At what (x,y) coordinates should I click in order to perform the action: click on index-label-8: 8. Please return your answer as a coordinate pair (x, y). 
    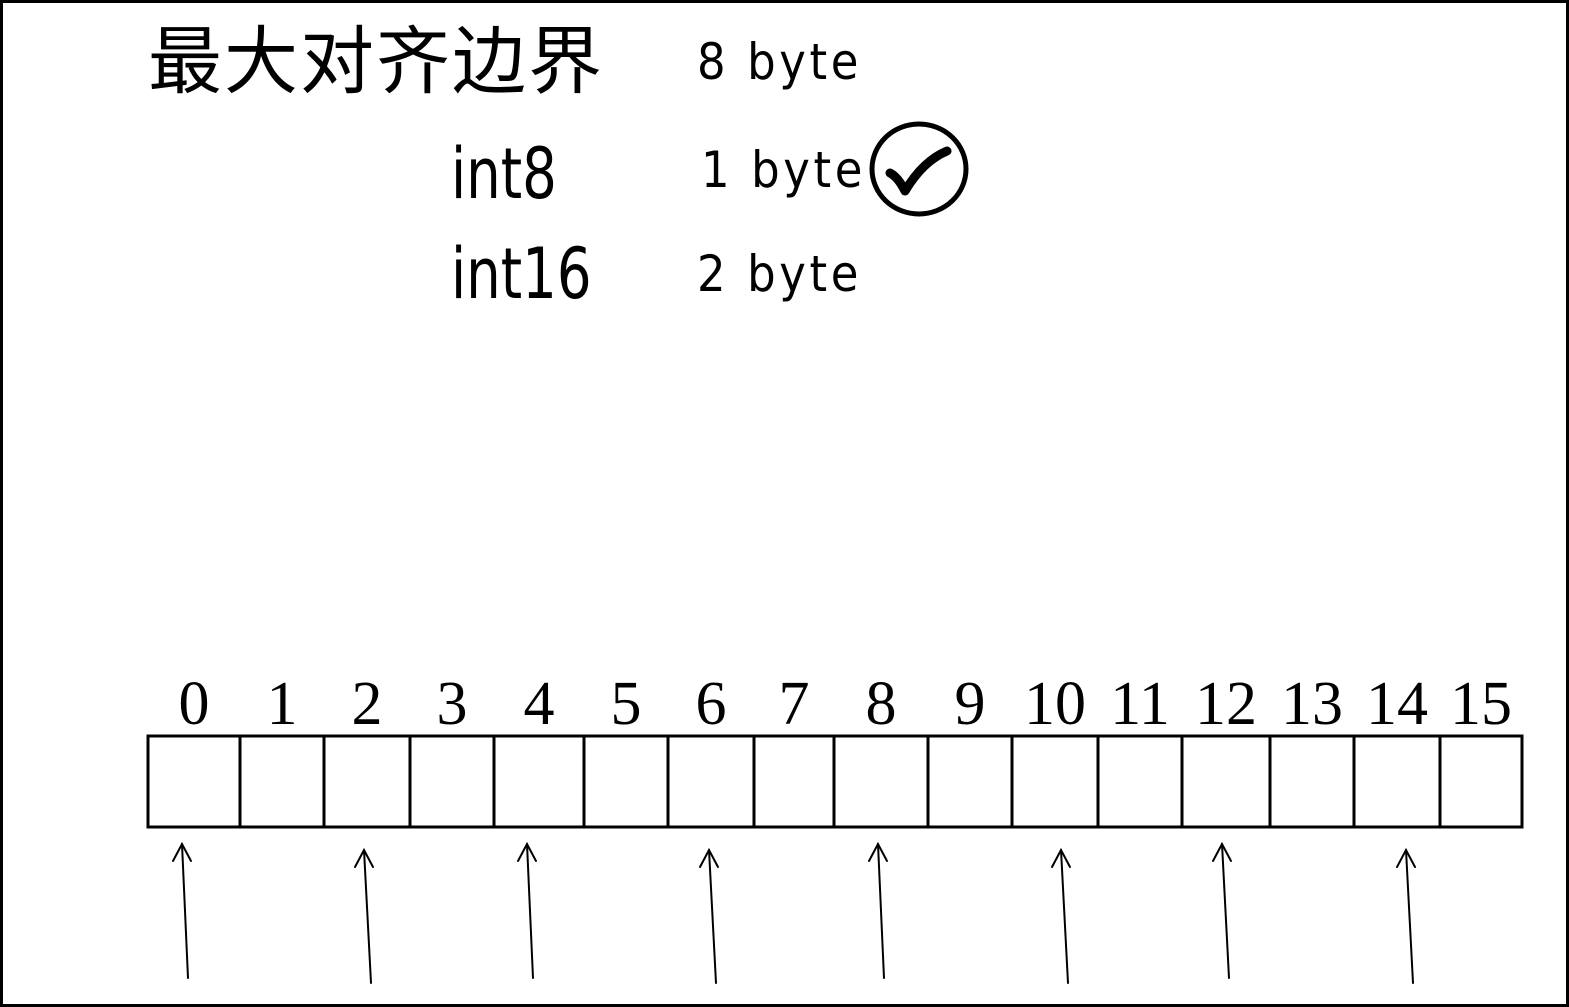
    Looking at the image, I should click on (881, 704).